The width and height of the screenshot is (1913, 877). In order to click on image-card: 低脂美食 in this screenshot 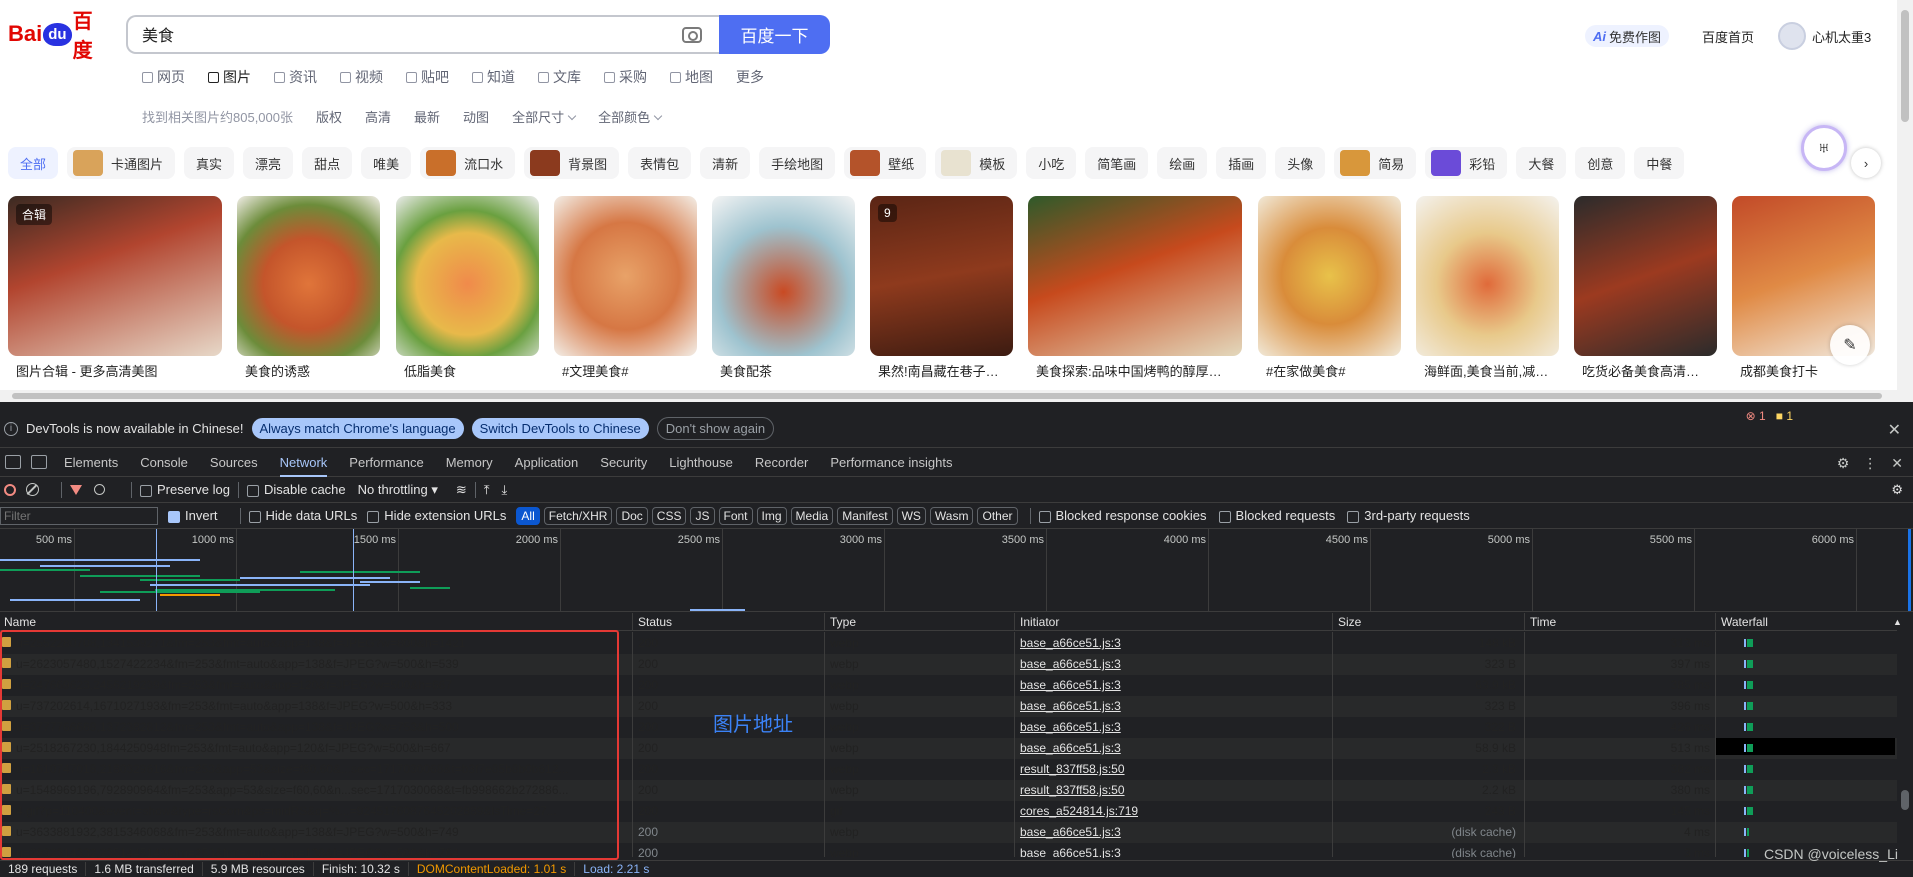, I will do `click(467, 288)`.